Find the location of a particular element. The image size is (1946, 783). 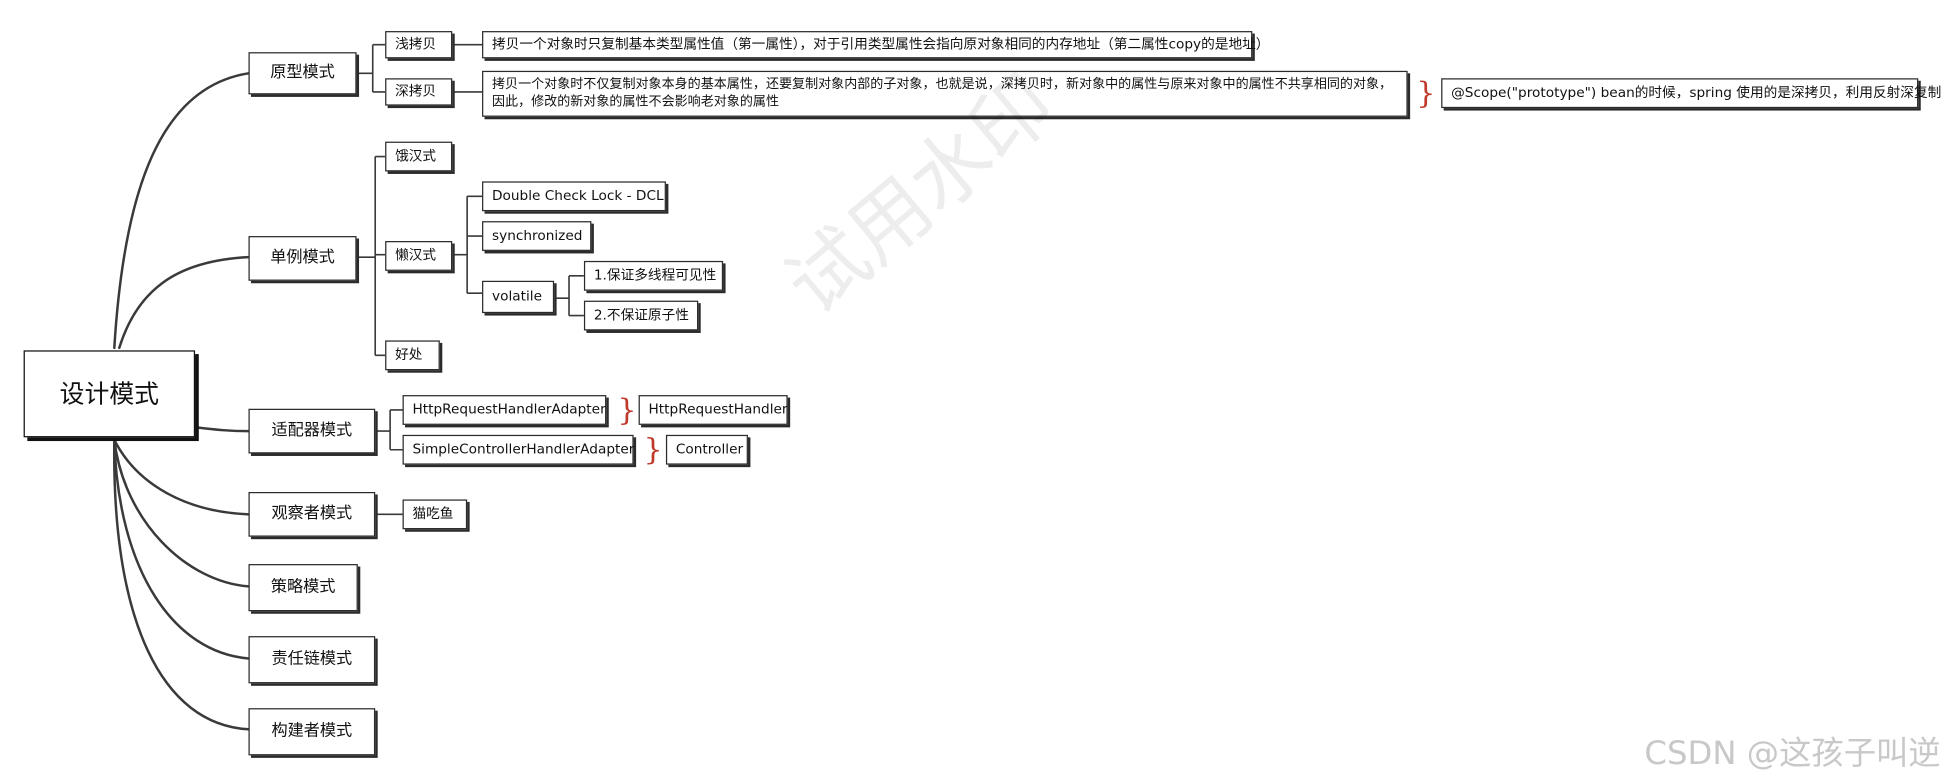

node-volatile-point1: 1.保证多线程可见性 is located at coordinates (653, 275).